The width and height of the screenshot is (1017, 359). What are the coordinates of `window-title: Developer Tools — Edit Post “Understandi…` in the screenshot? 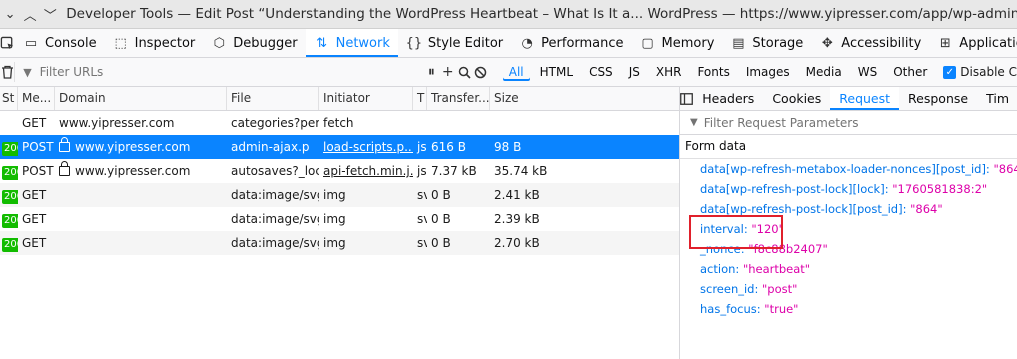 It's located at (541, 14).